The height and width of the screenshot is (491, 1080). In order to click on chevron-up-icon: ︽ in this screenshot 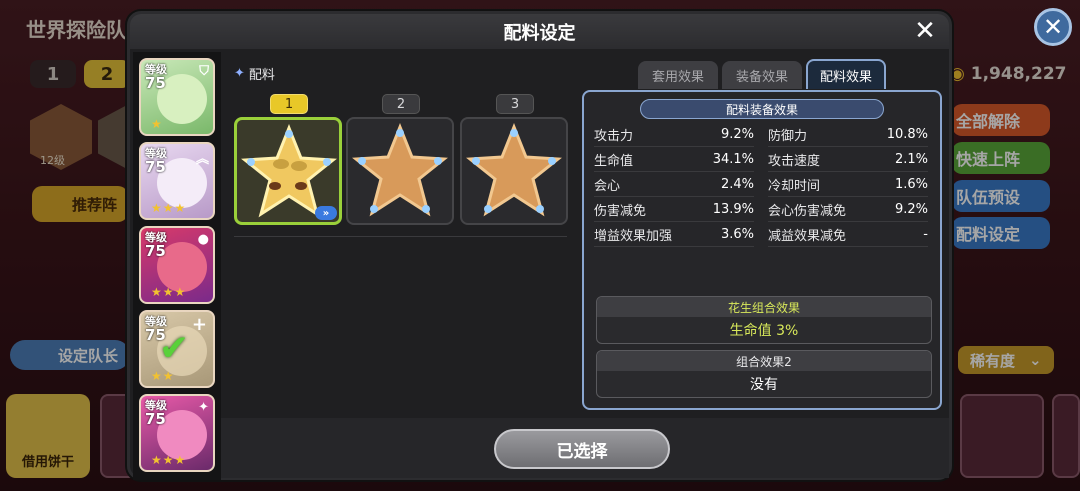, I will do `click(202, 159)`.